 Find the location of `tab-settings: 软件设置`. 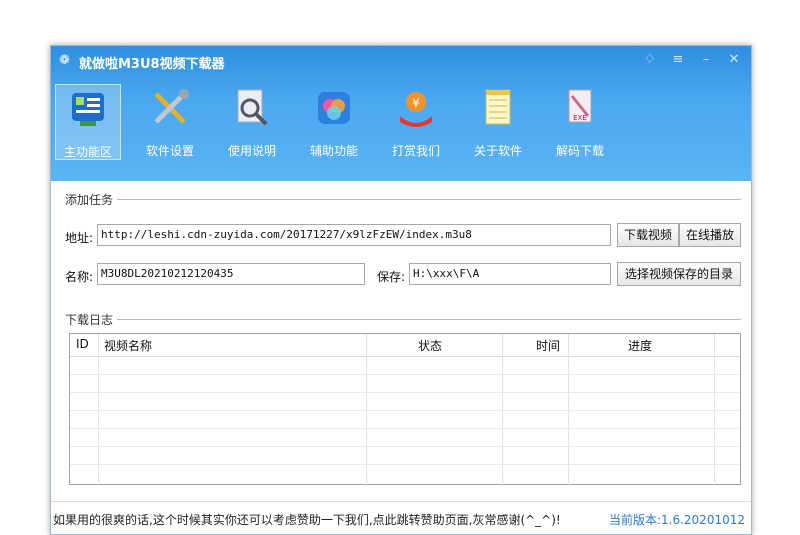

tab-settings: 软件设置 is located at coordinates (170, 122).